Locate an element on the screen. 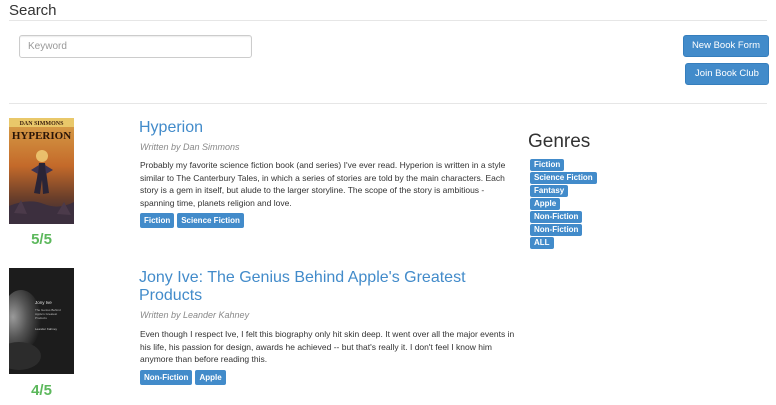  genre-fiction: Fiction is located at coordinates (547, 165).